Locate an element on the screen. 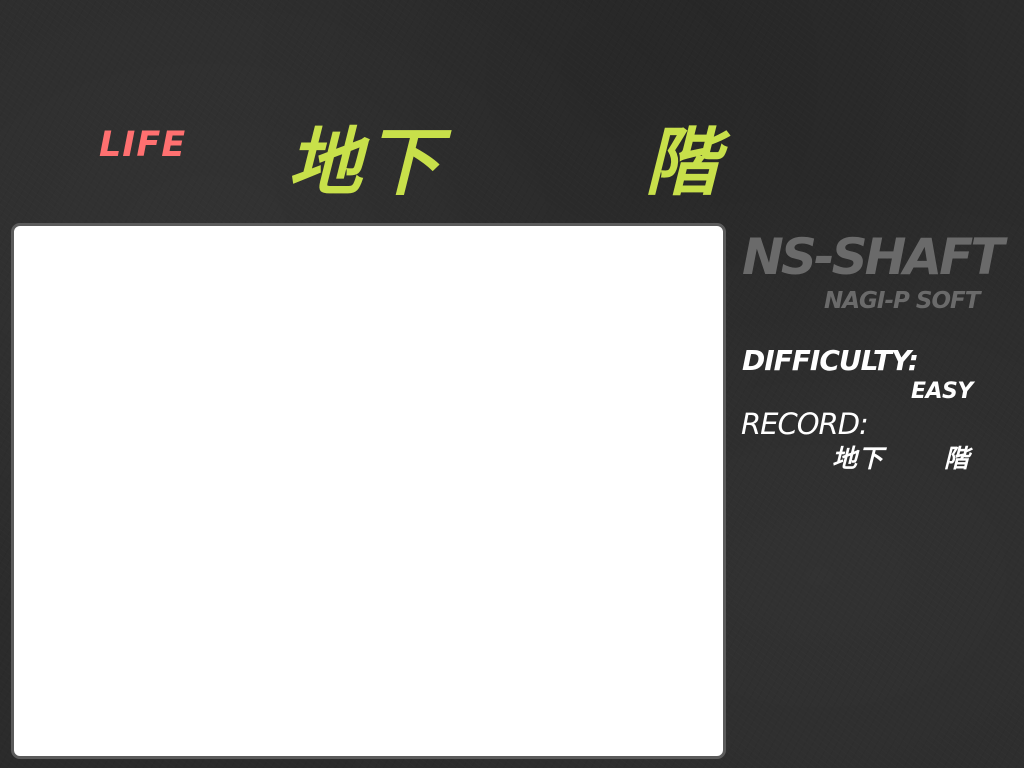 This screenshot has width=1024, height=768. floor-suffix: 階 is located at coordinates (682, 163).